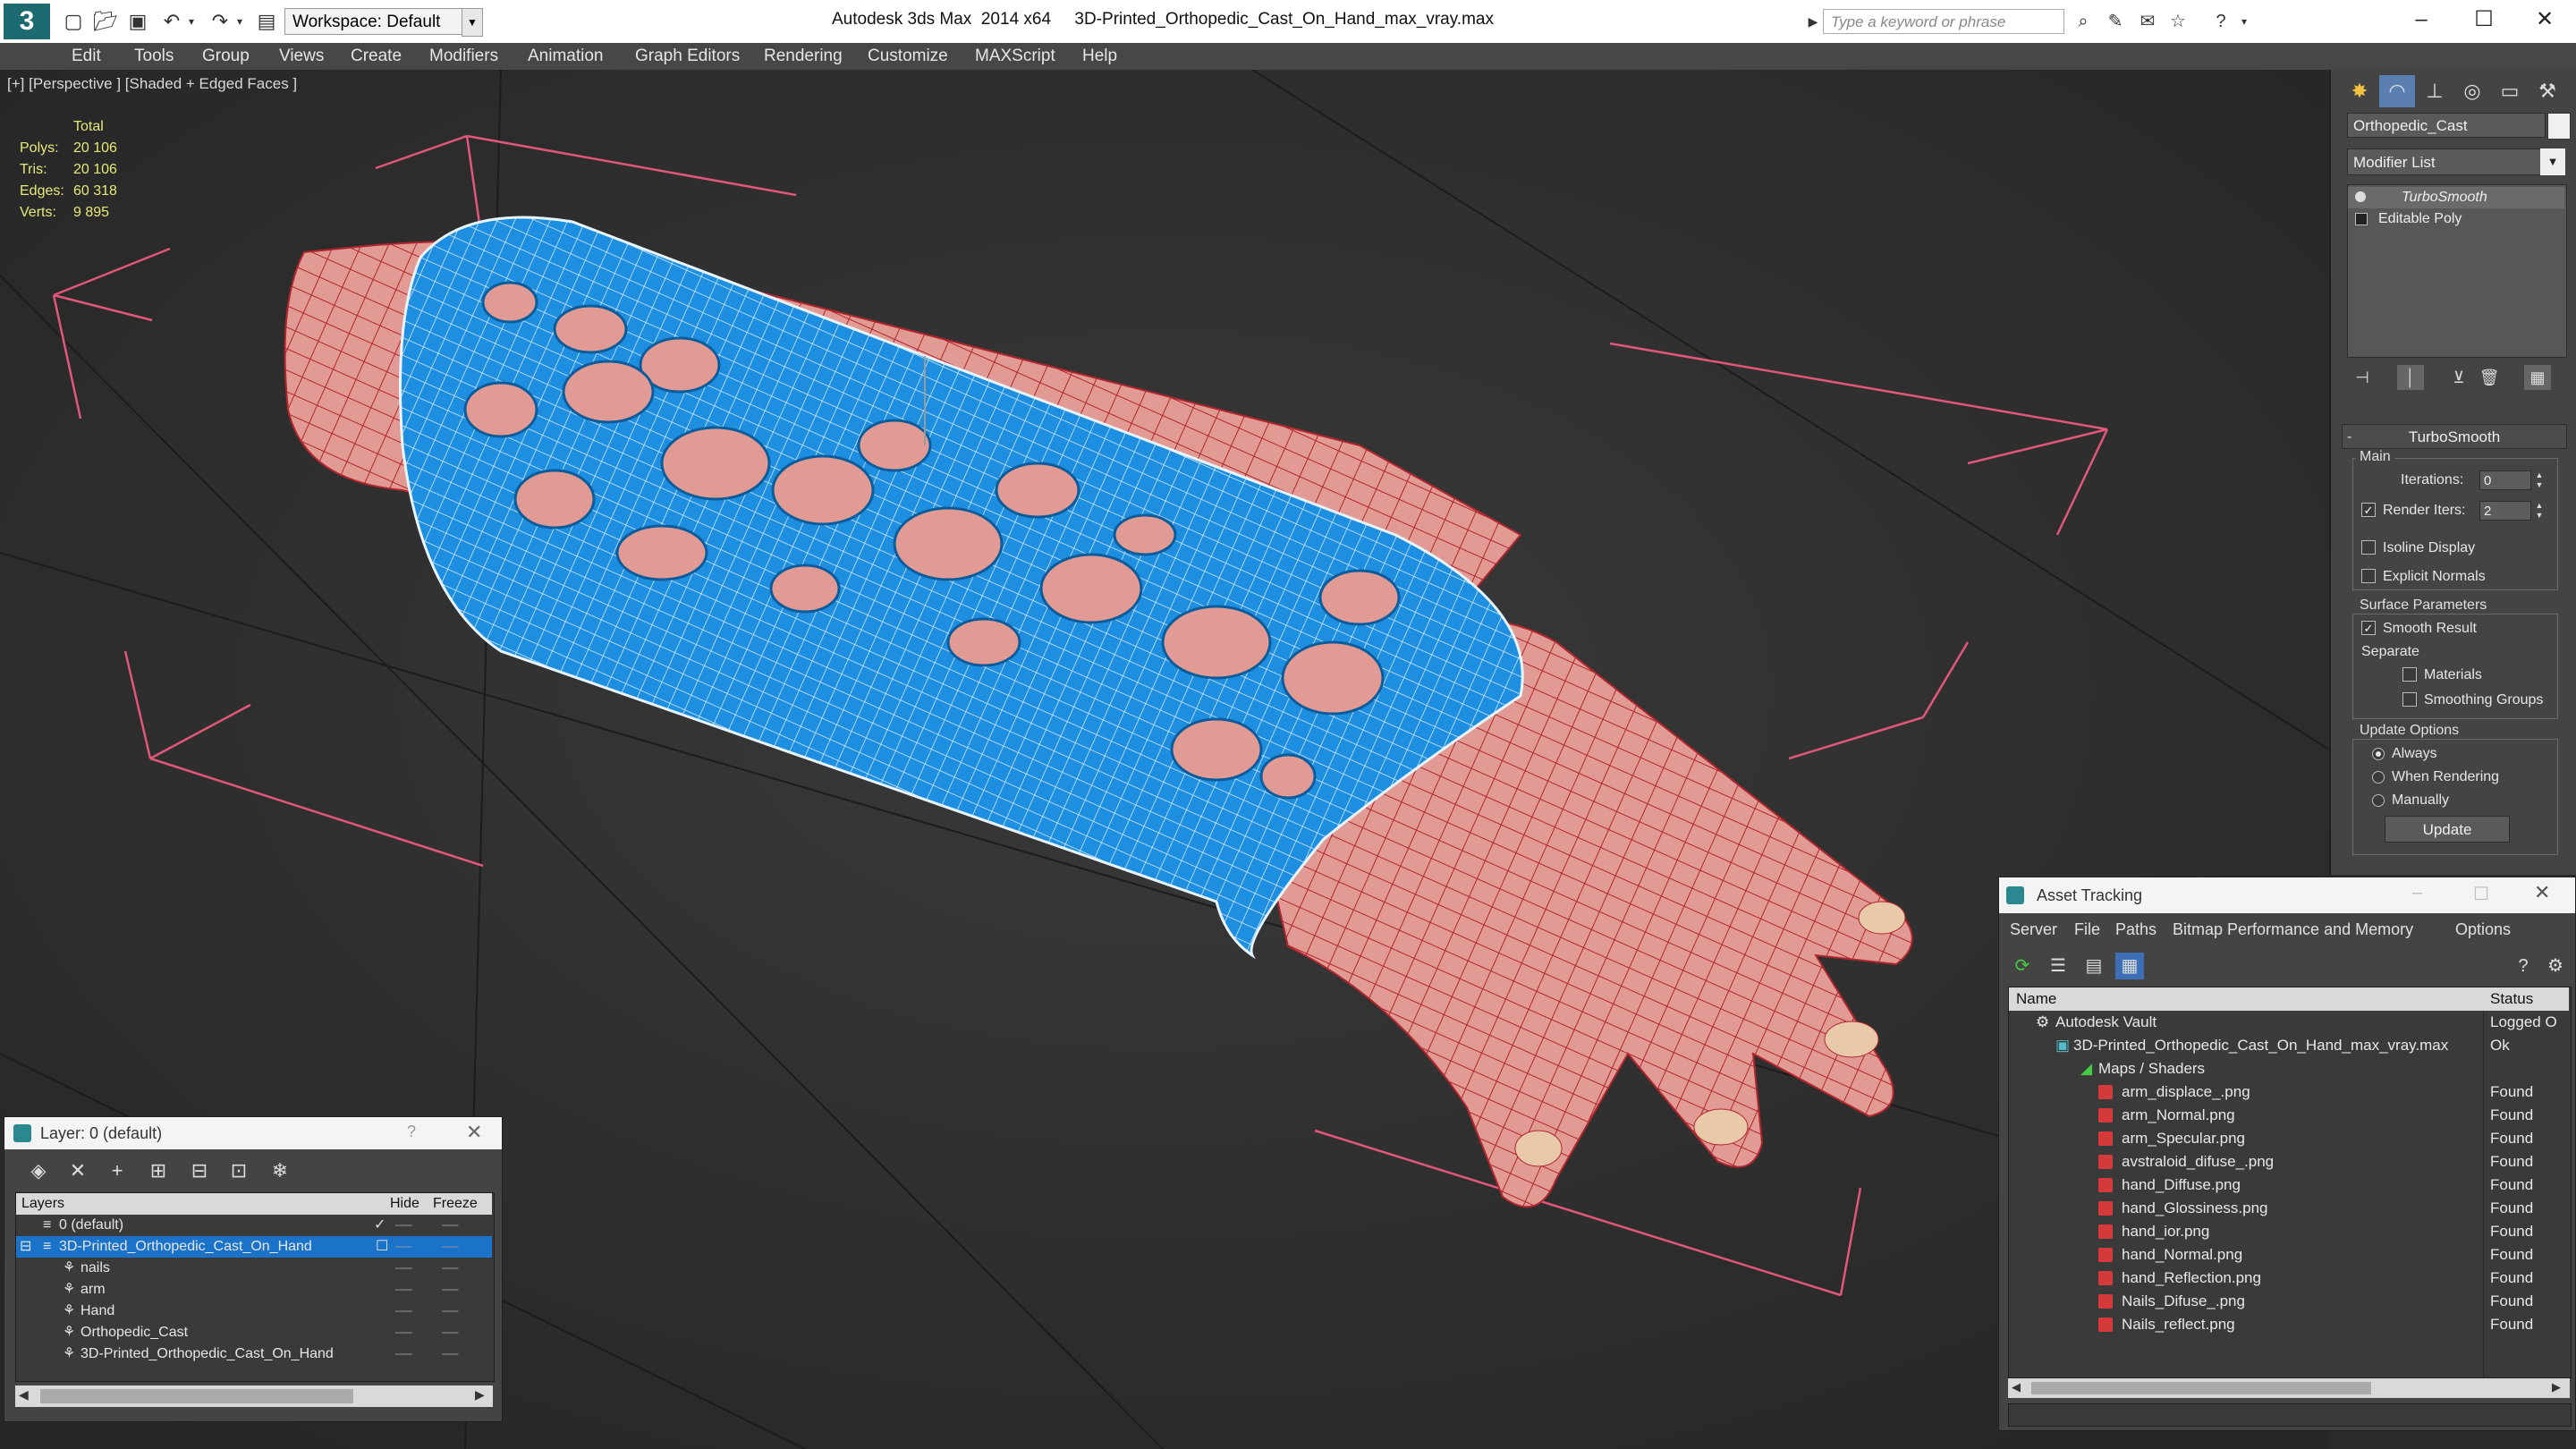 This screenshot has width=2576, height=1449. I want to click on layer-row: ⚘ nails ── ──, so click(254, 1268).